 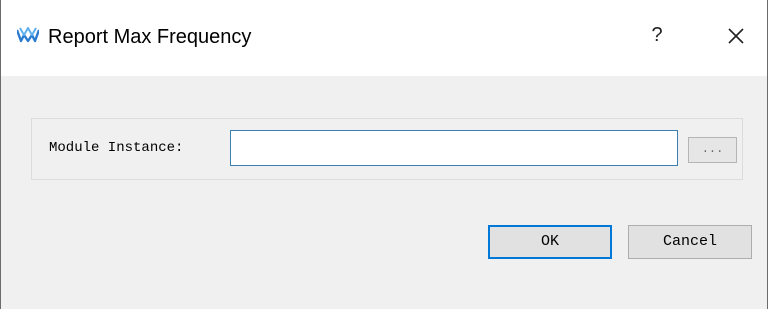 I want to click on help-button: ?, so click(x=657, y=35).